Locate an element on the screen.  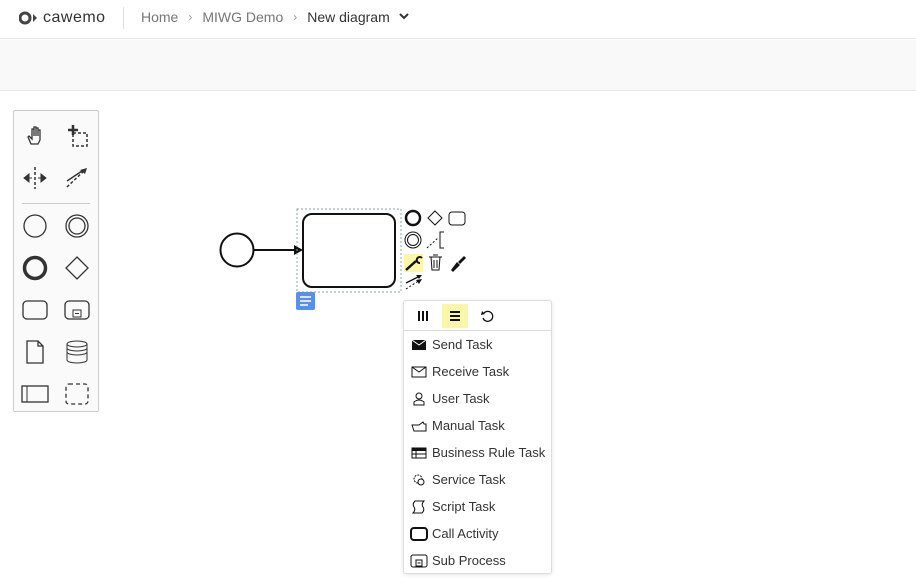
menu-item-business-rule-task: Business Rule Task is located at coordinates (477, 452).